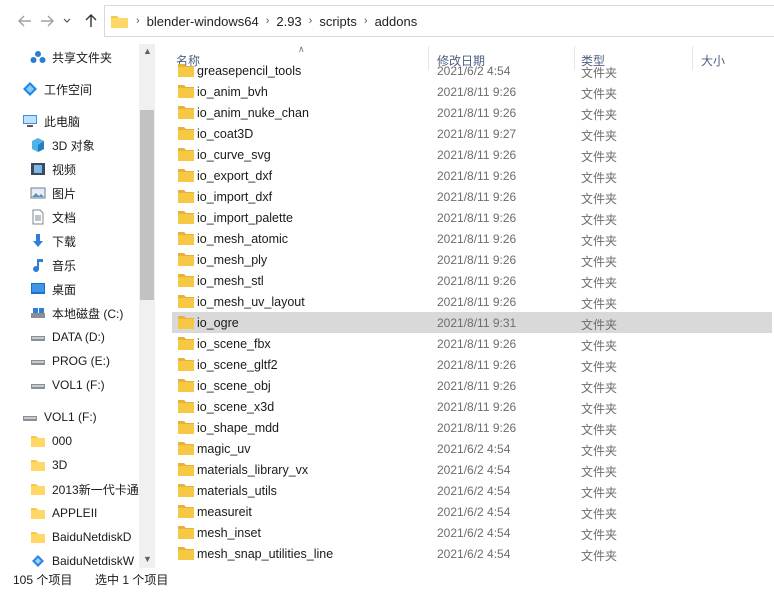 The image size is (774, 592). I want to click on sidebar-item-vol1-f: VOL1 (F:), so click(67, 385).